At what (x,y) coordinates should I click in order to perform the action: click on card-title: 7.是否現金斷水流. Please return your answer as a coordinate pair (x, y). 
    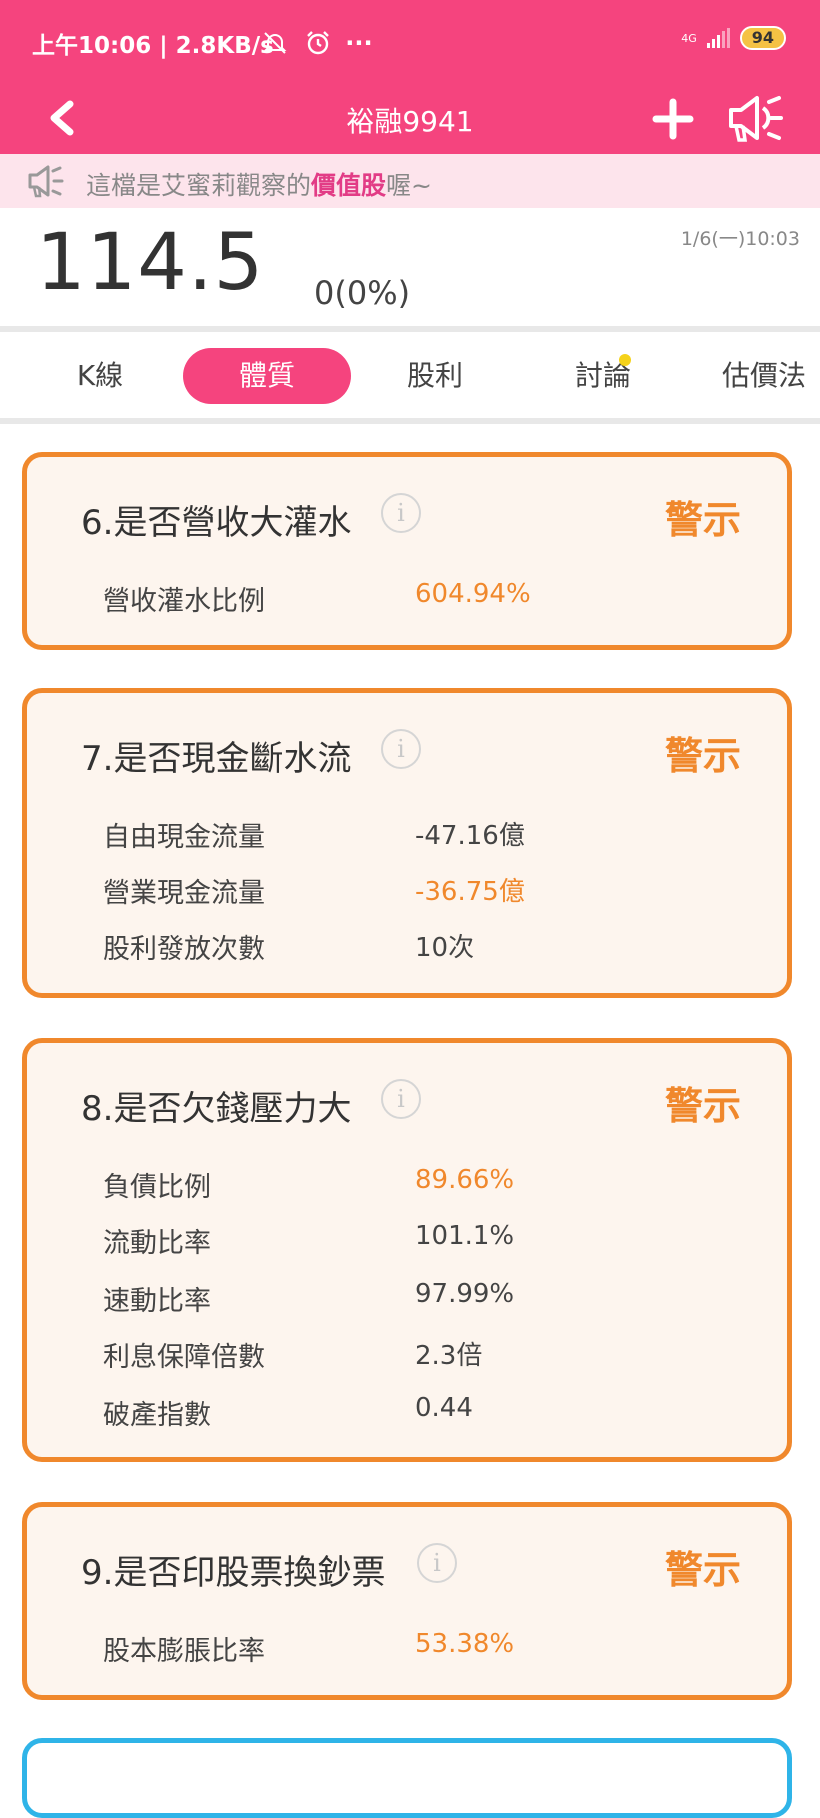
    Looking at the image, I should click on (216, 759).